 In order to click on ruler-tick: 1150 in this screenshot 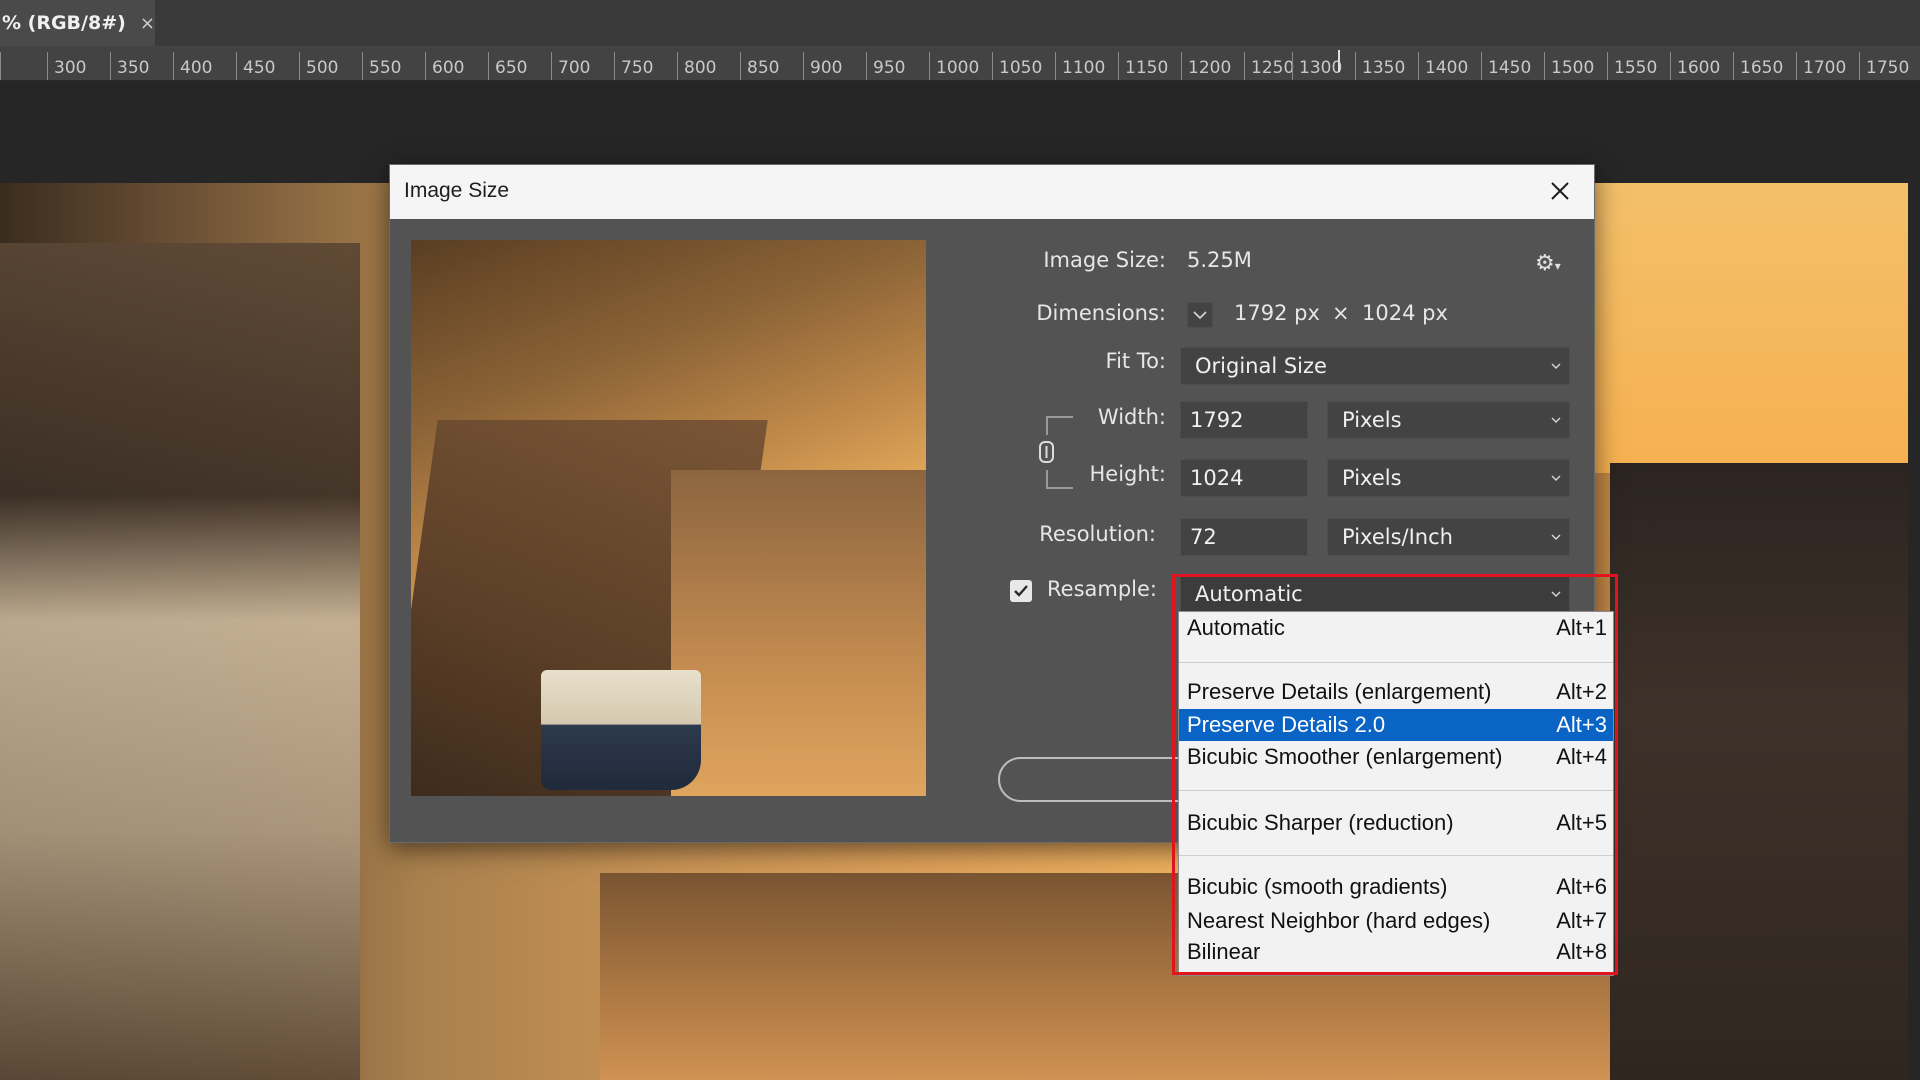, I will do `click(1149, 66)`.